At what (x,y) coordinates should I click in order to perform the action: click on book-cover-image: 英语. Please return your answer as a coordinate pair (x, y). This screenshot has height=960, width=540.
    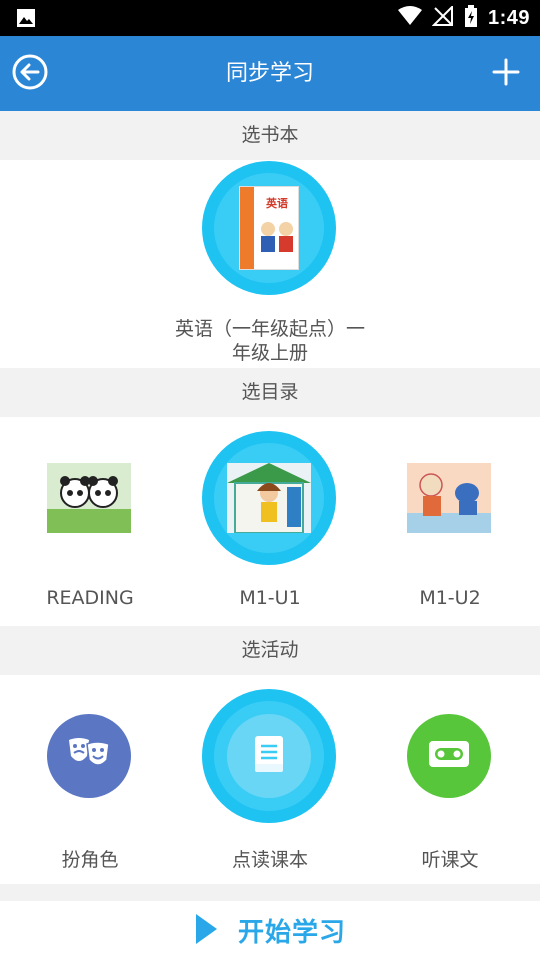
    Looking at the image, I should click on (269, 228).